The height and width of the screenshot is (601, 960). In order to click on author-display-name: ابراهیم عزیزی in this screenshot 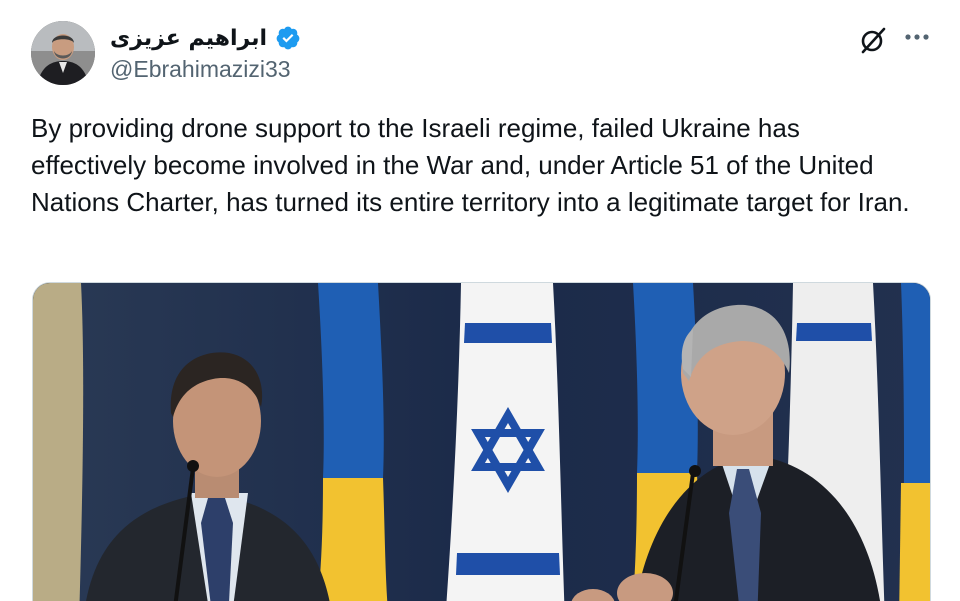, I will do `click(188, 38)`.